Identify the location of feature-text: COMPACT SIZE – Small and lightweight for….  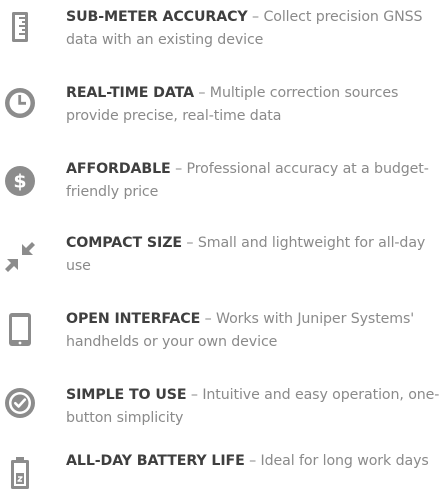
(254, 255).